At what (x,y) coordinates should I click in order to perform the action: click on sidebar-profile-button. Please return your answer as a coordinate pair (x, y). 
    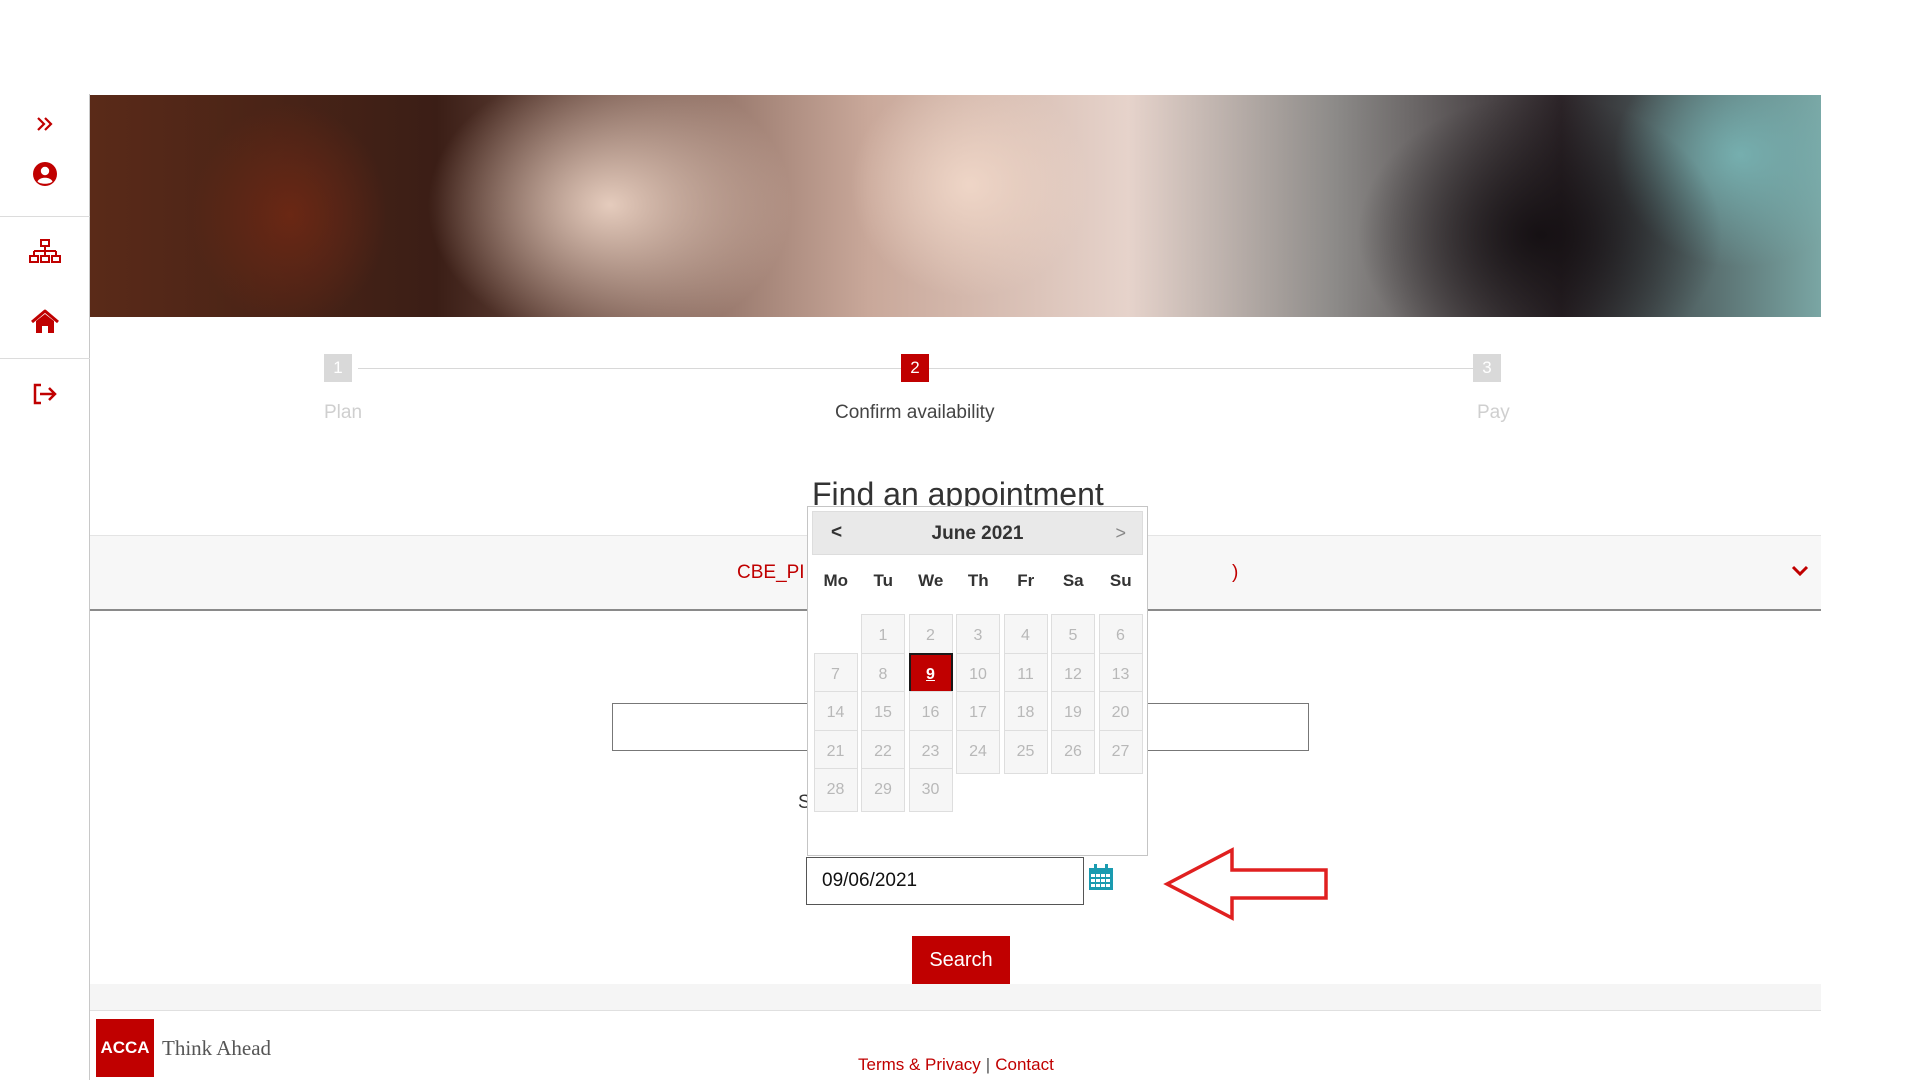
    Looking at the image, I should click on (45, 174).